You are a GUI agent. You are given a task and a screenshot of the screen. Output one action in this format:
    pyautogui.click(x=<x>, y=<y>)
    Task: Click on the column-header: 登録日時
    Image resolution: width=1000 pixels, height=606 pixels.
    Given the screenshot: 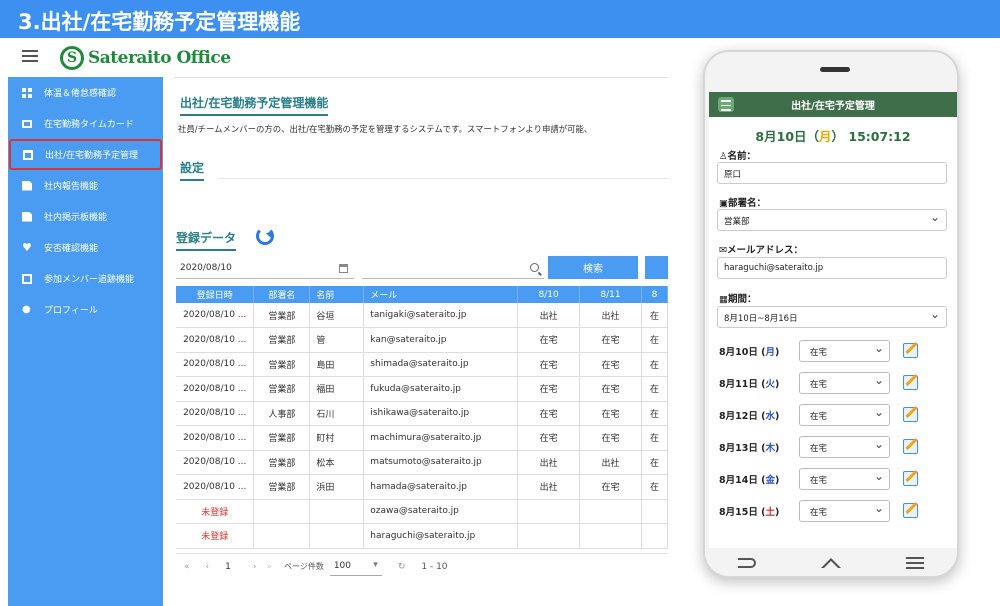 What is the action you would take?
    pyautogui.click(x=215, y=294)
    